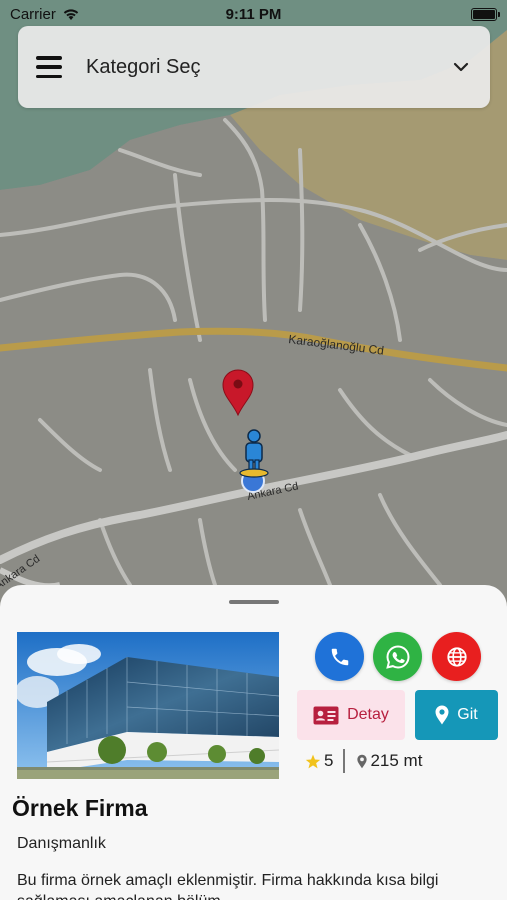 This screenshot has width=507, height=900. I want to click on website-button, so click(456, 656).